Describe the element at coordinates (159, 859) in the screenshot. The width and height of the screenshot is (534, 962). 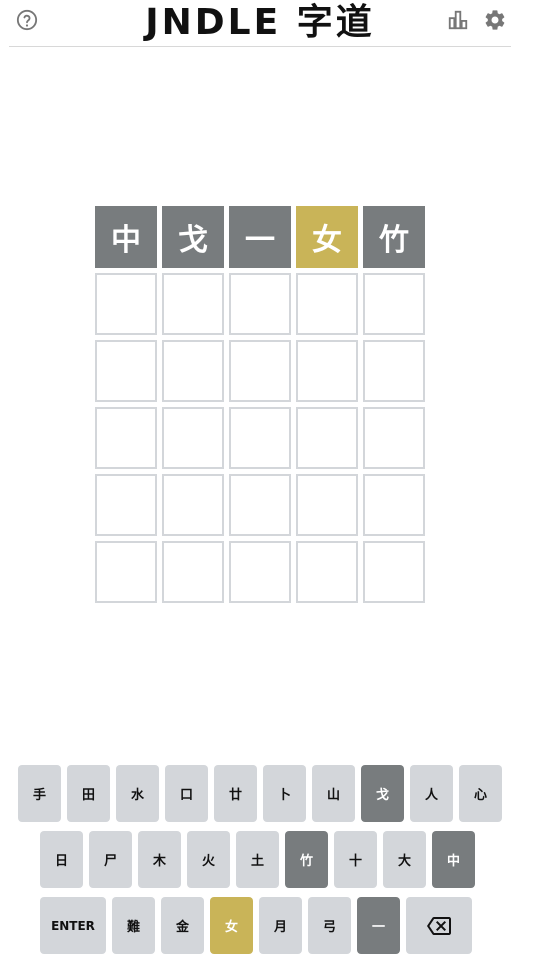
I see `keyboard-key: 木` at that location.